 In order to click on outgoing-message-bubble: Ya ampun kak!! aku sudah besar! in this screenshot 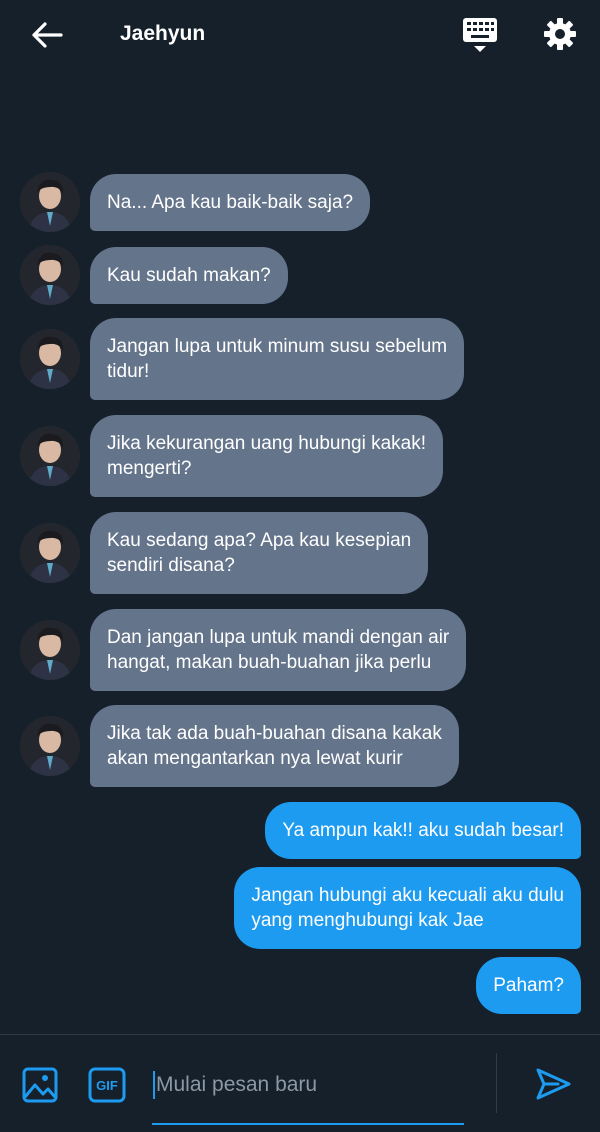, I will do `click(423, 830)`.